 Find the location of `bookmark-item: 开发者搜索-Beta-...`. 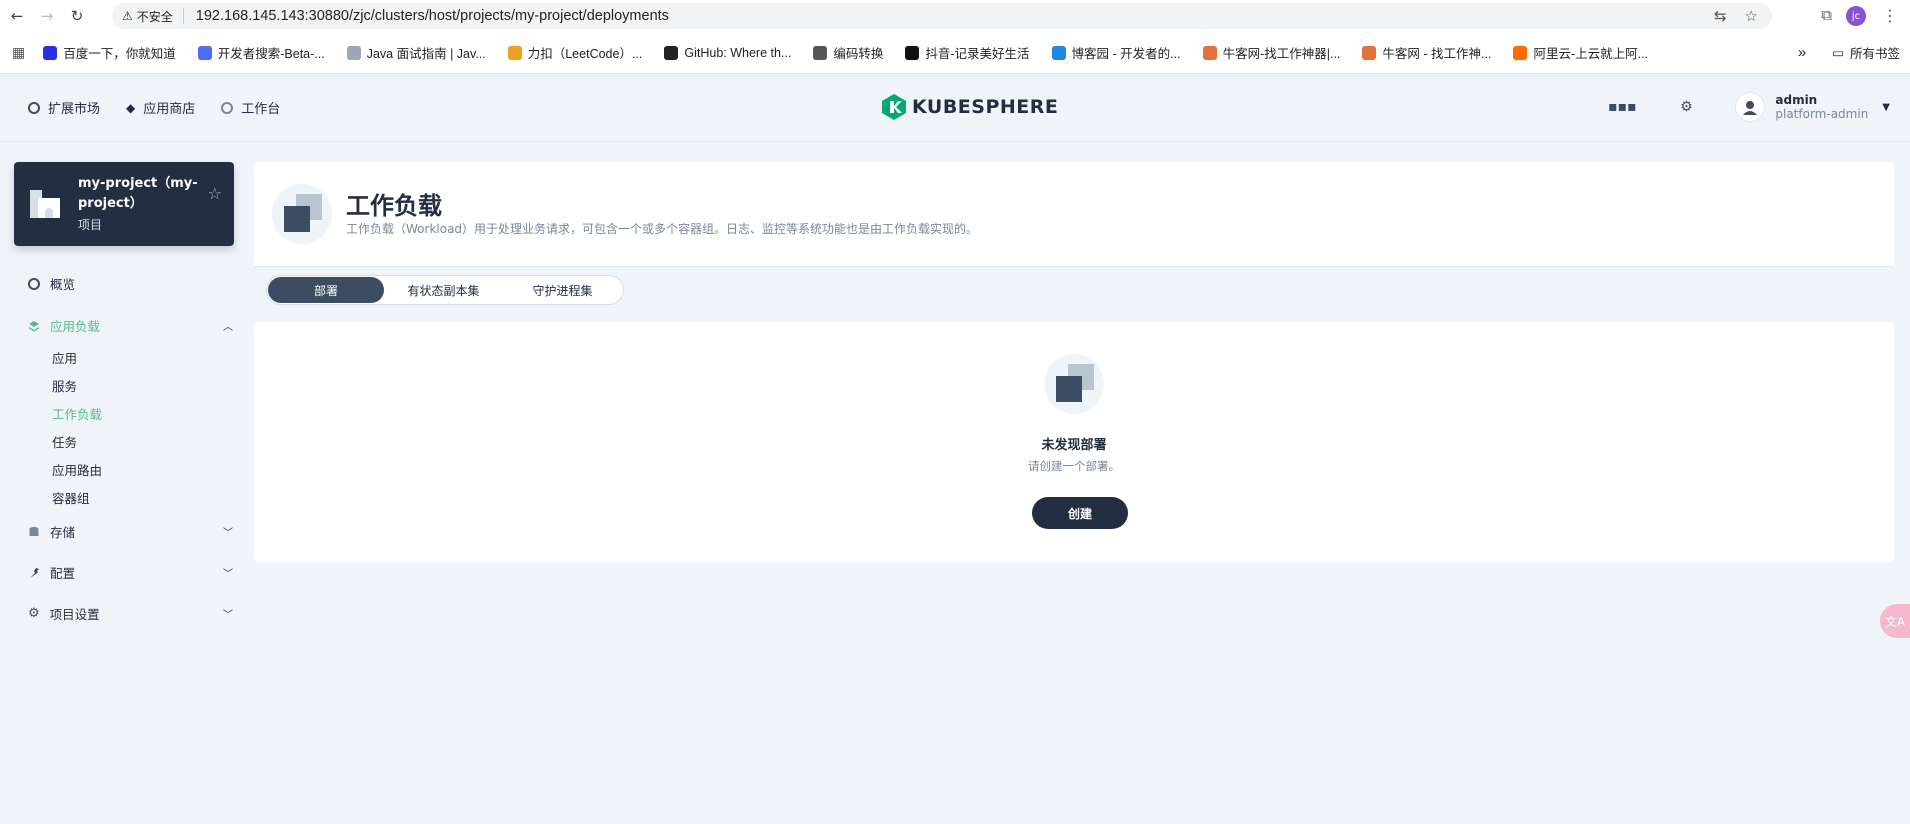

bookmark-item: 开发者搜索-Beta-... is located at coordinates (261, 52).